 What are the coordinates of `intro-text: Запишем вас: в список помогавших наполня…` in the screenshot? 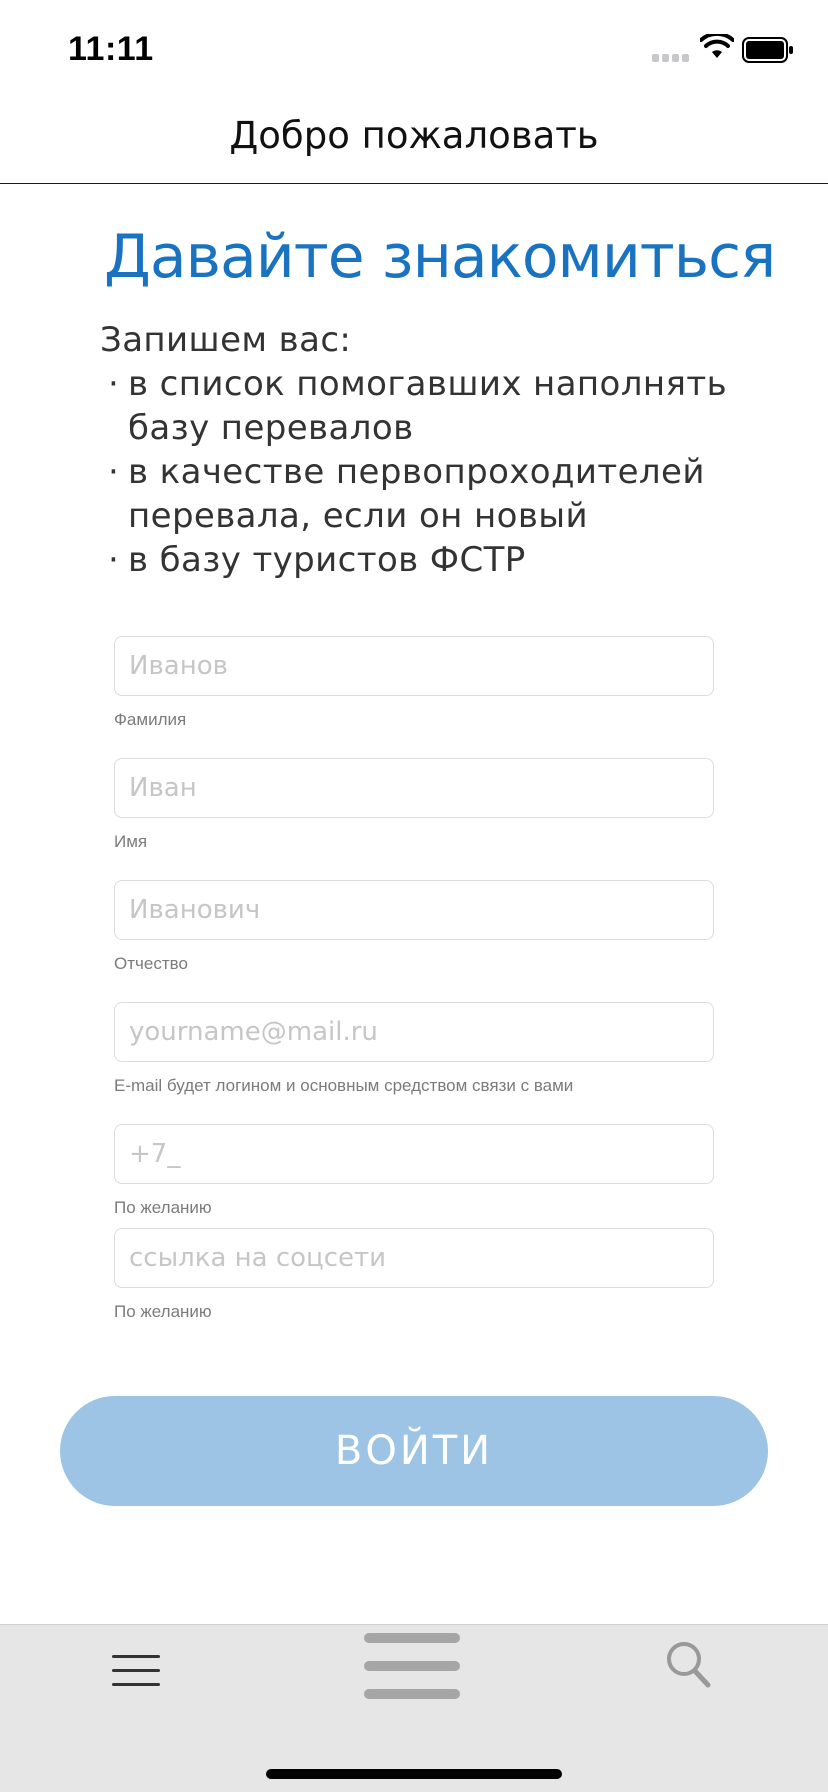 It's located at (420, 450).